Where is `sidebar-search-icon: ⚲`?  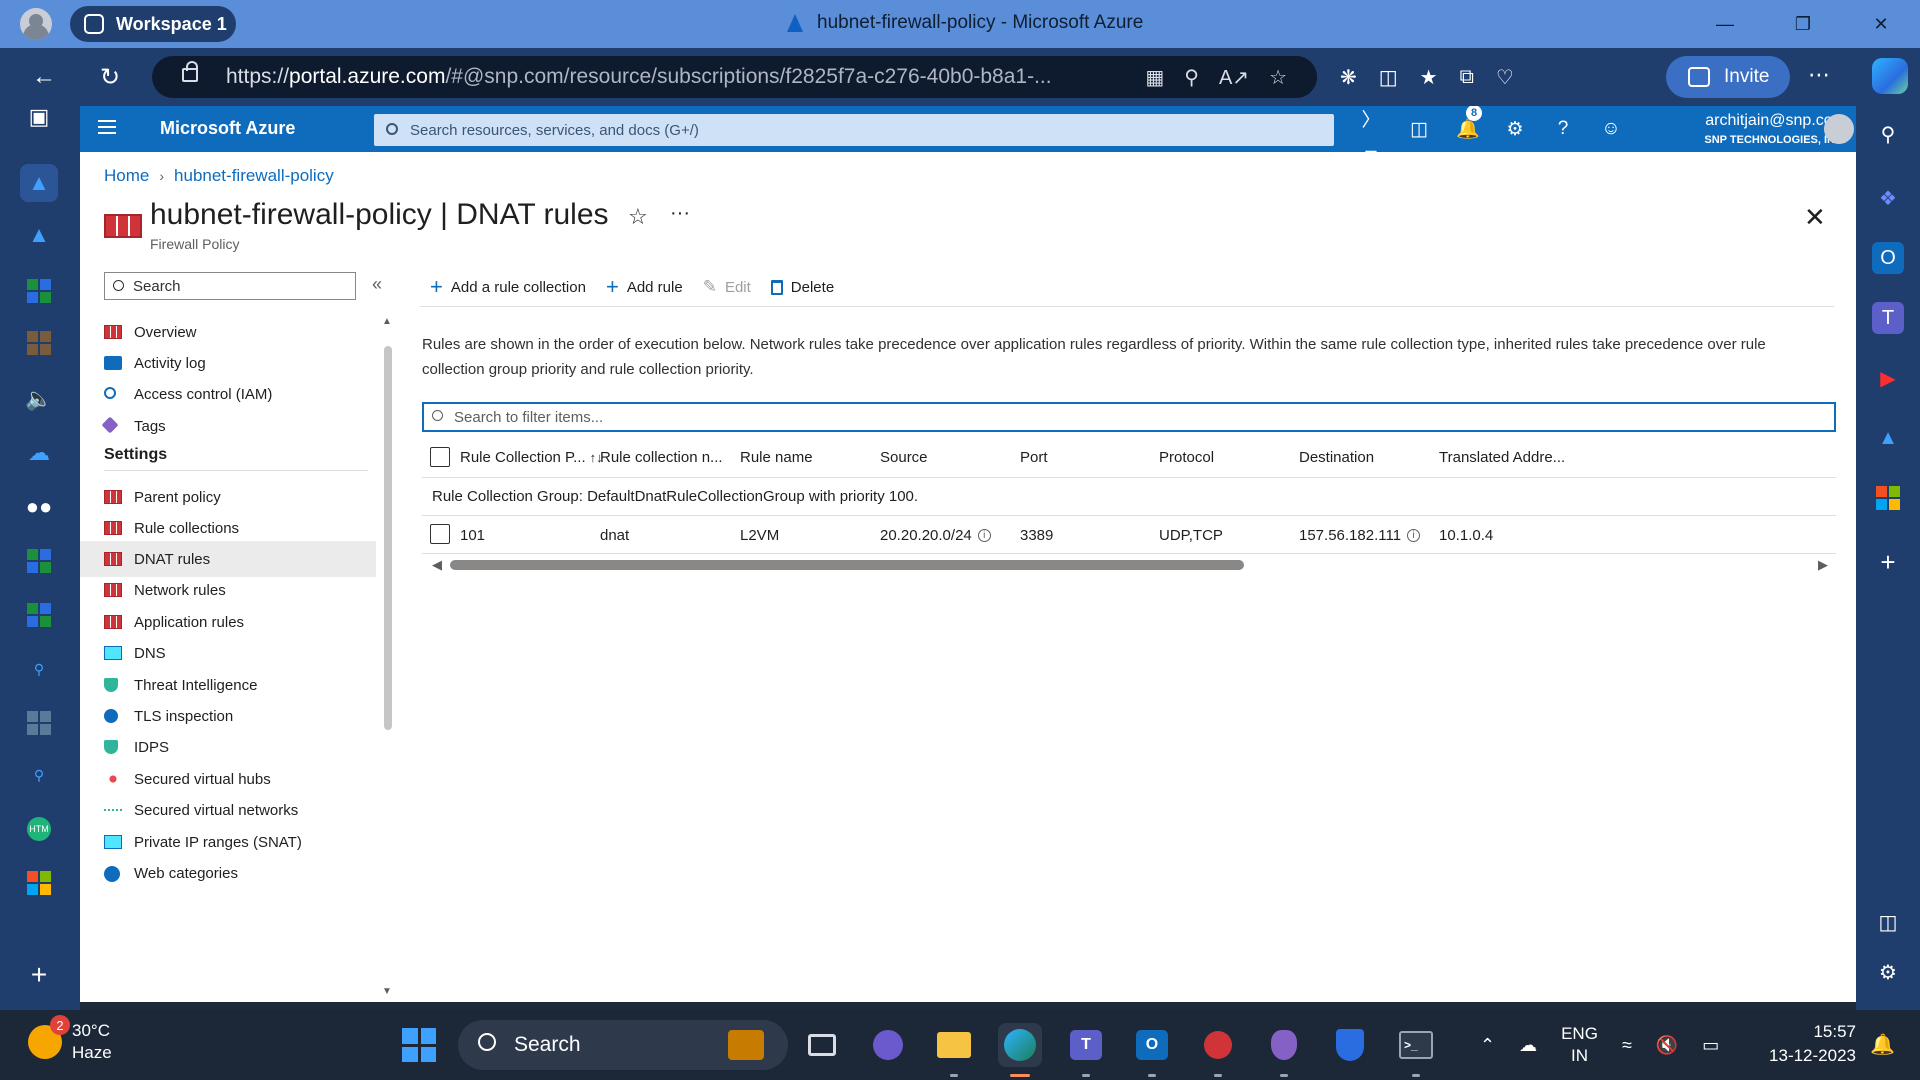 sidebar-search-icon: ⚲ is located at coordinates (1888, 134).